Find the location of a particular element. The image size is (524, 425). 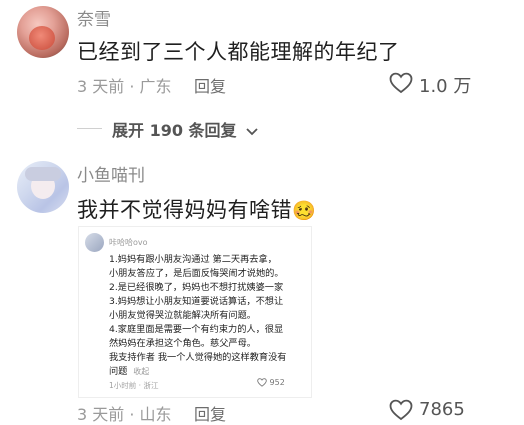

username: 咔哈哈ovo is located at coordinates (128, 242).